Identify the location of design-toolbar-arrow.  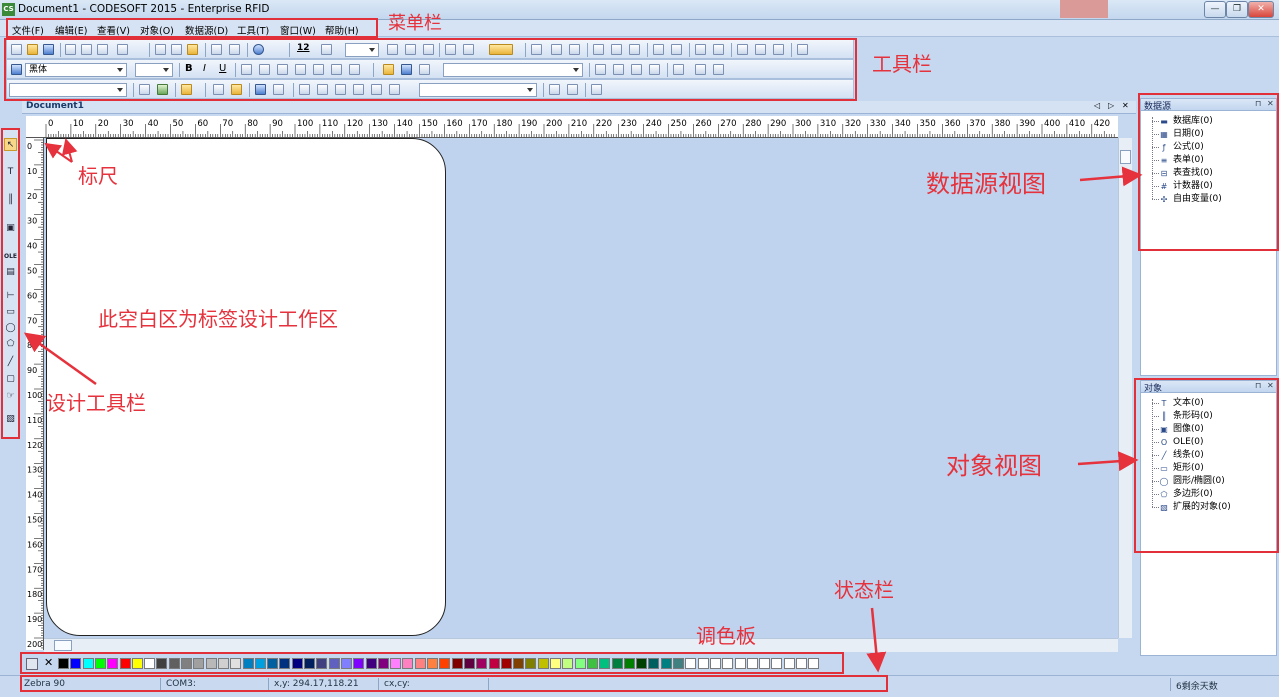
(60, 359).